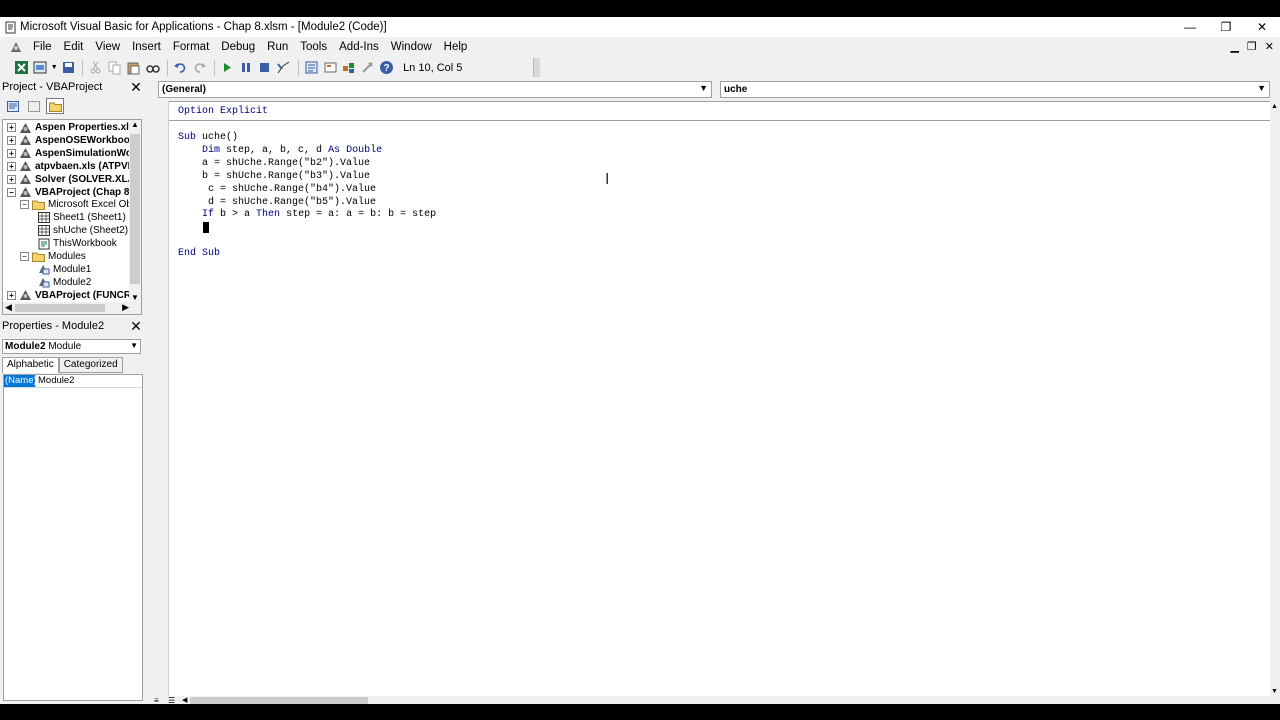  Describe the element at coordinates (125, 307) in the screenshot. I see `scroll-right-arrow-icon: ▶` at that location.